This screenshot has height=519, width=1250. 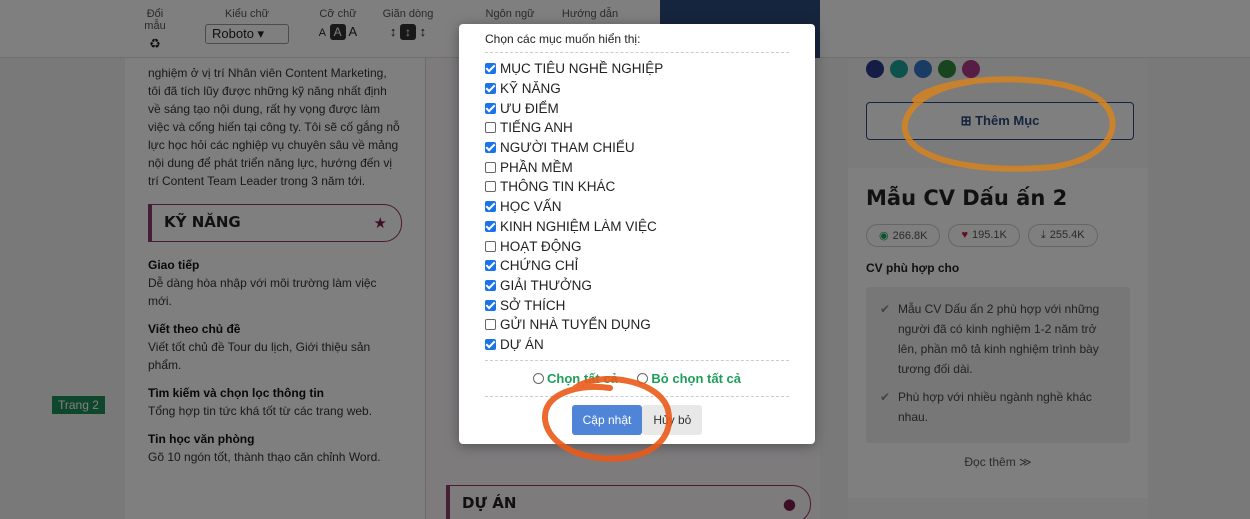 What do you see at coordinates (575, 325) in the screenshot?
I see `section-option-label: GỬI NHÀ TUYỂN DỤNG` at bounding box center [575, 325].